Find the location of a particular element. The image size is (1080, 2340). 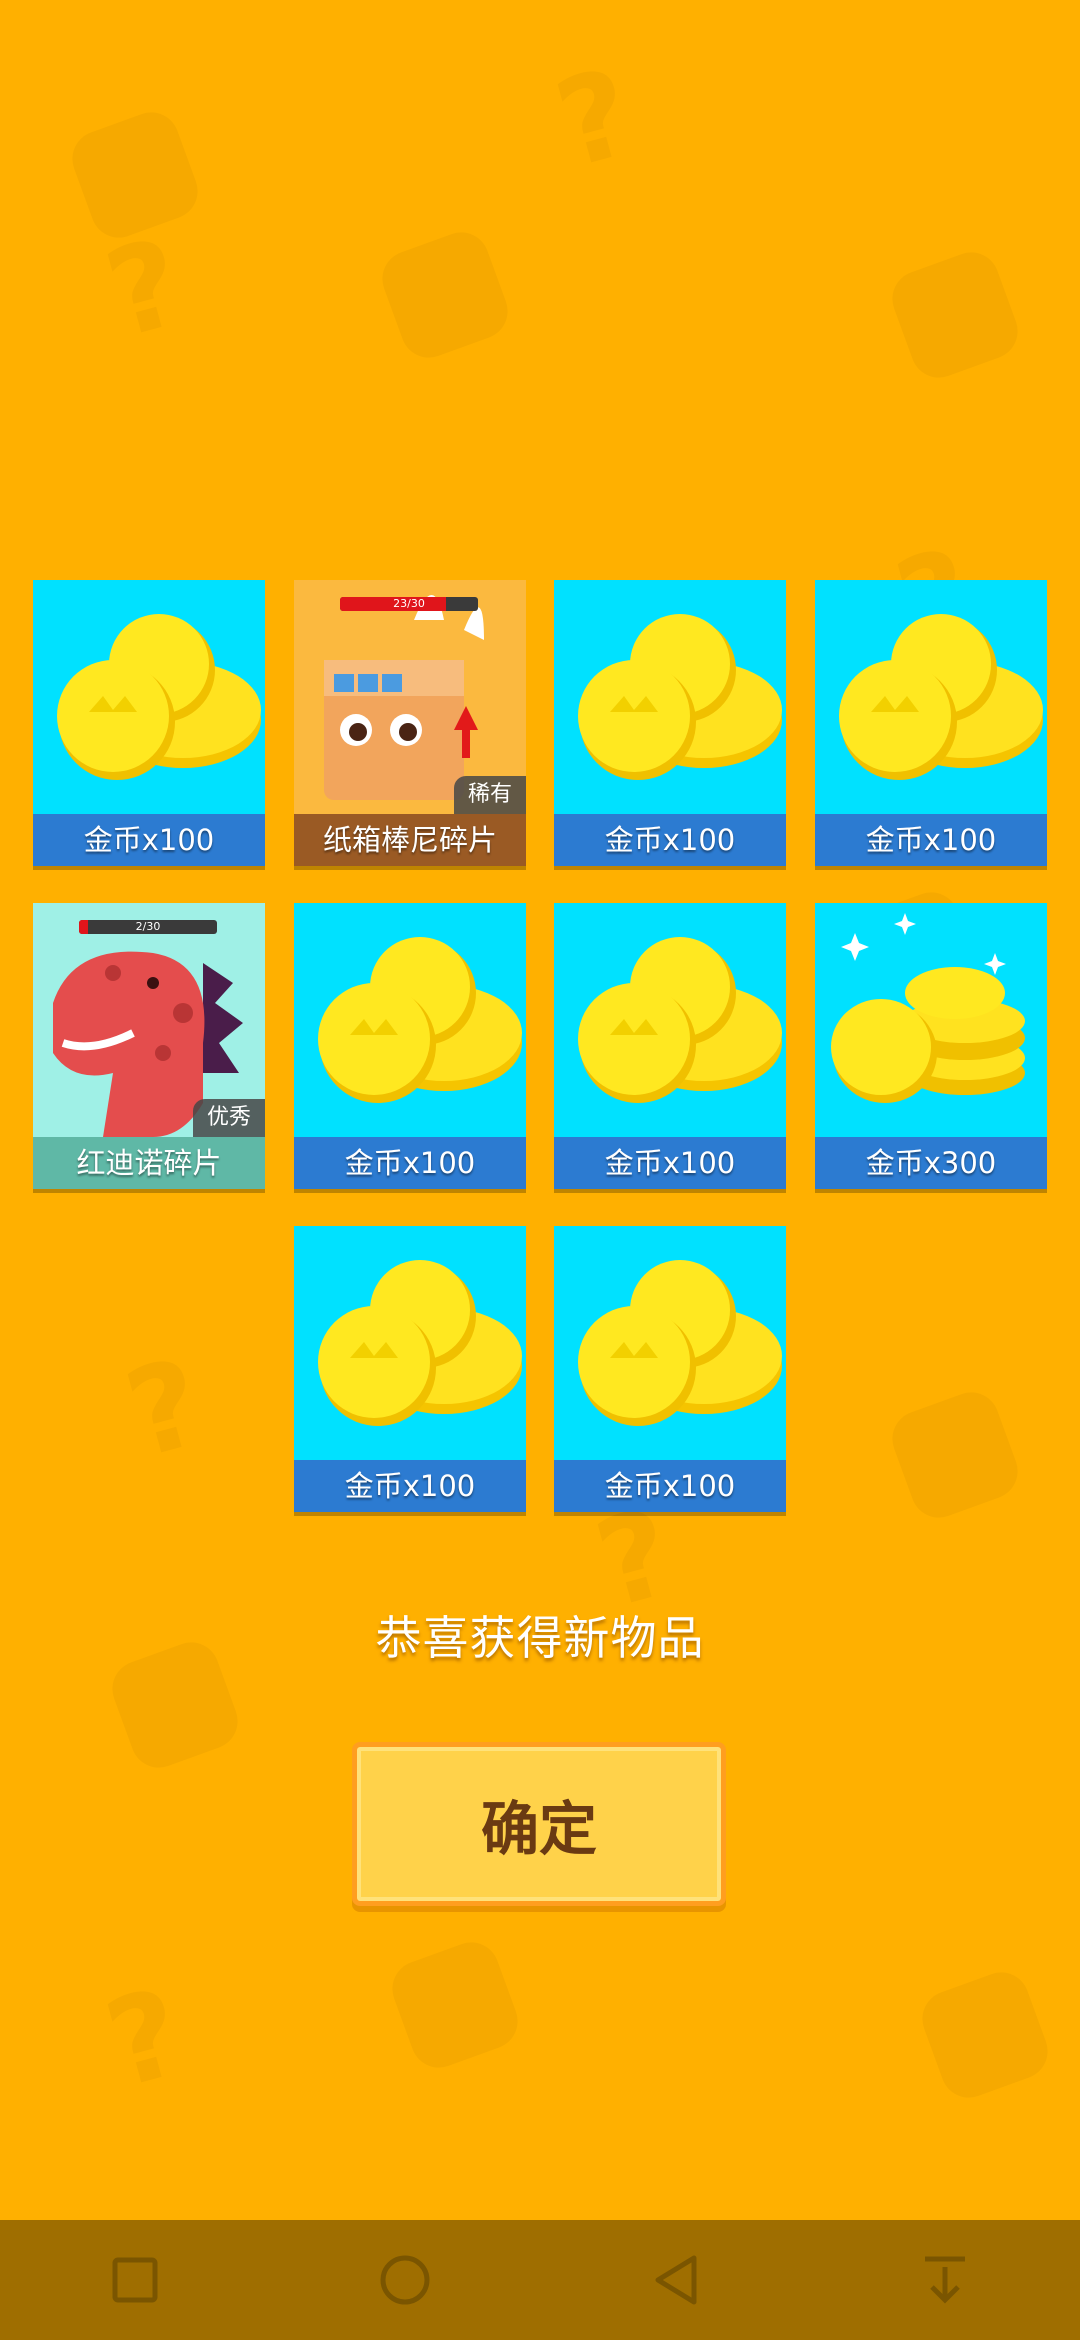

reward-card-6: 金币x100 is located at coordinates (410, 1046).